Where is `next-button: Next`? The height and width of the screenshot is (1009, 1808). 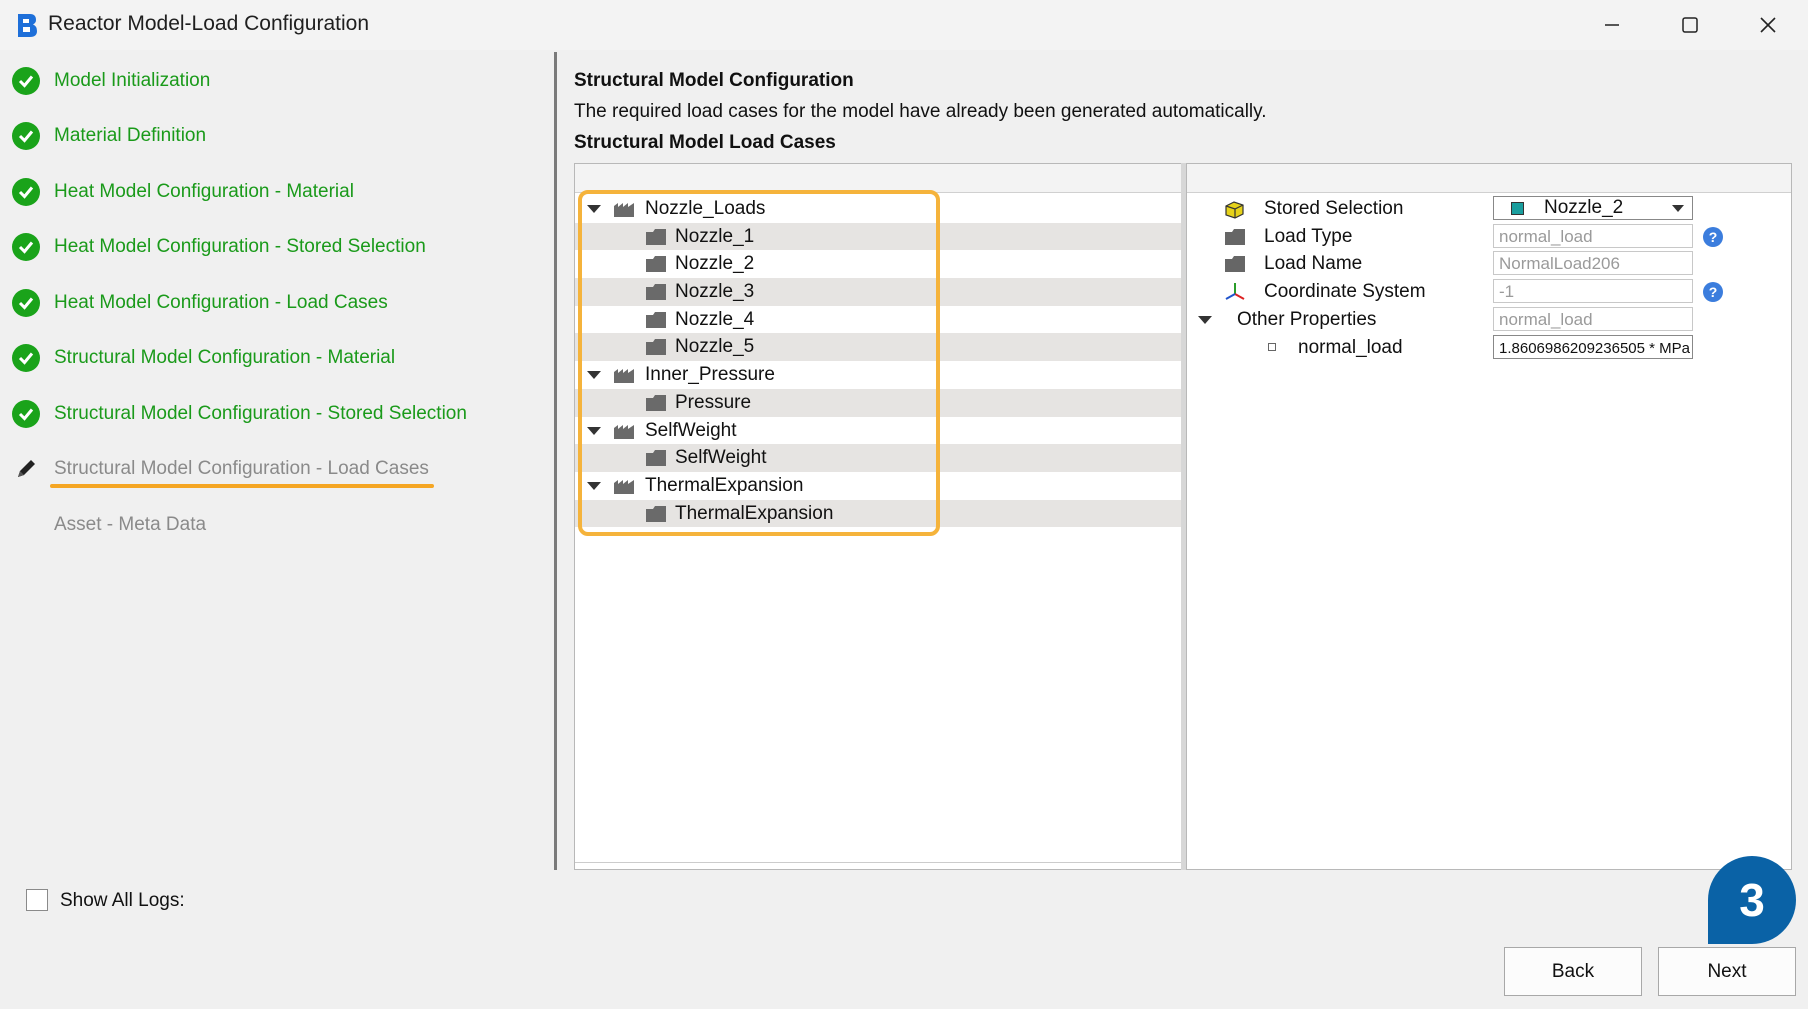
next-button: Next is located at coordinates (1727, 971).